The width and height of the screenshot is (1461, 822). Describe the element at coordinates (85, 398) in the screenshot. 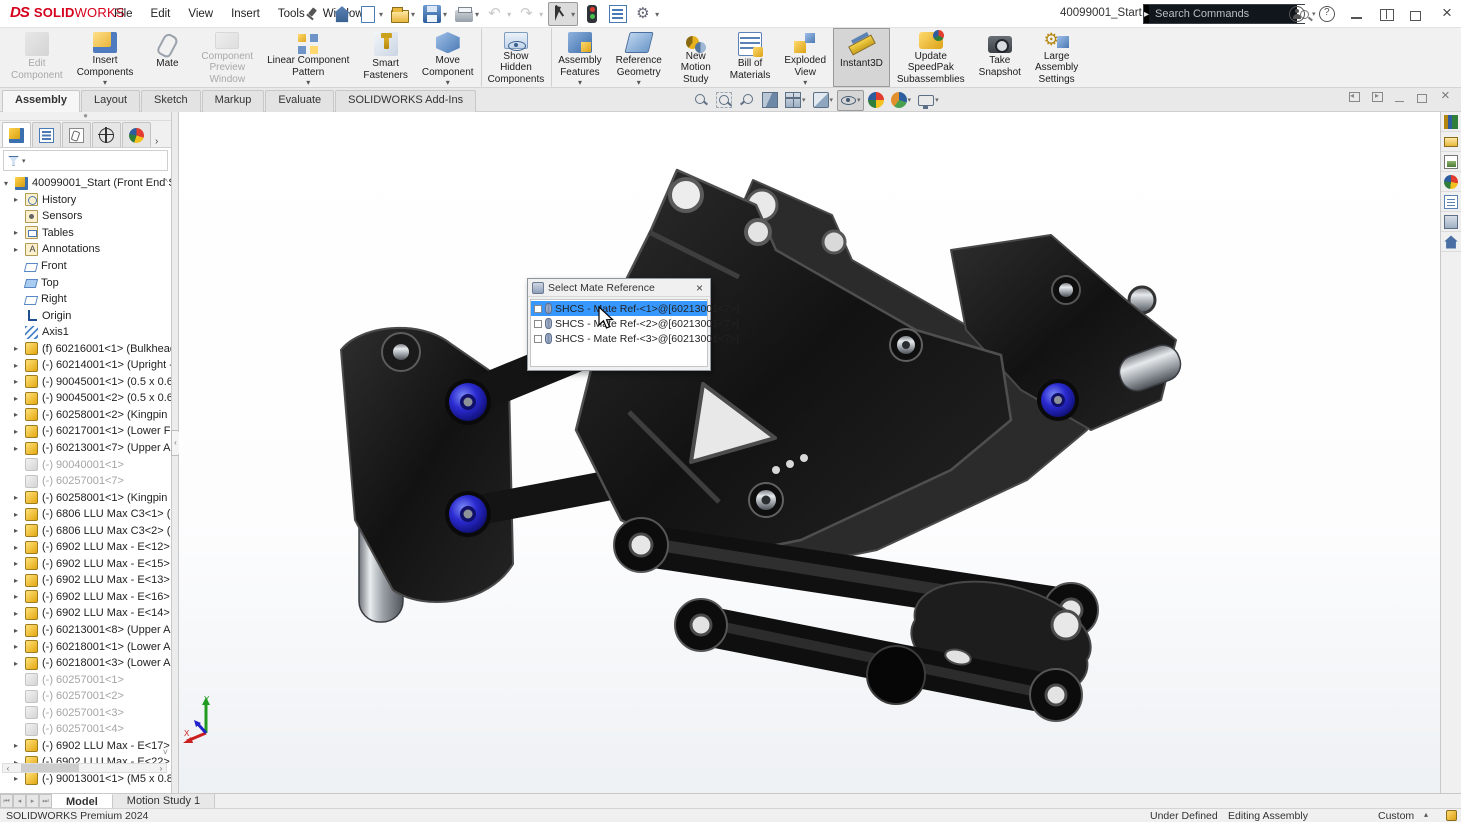

I see `tree-item: ▸ (-) 90045001<2> (0.5 x 0.6 x 1 E` at that location.